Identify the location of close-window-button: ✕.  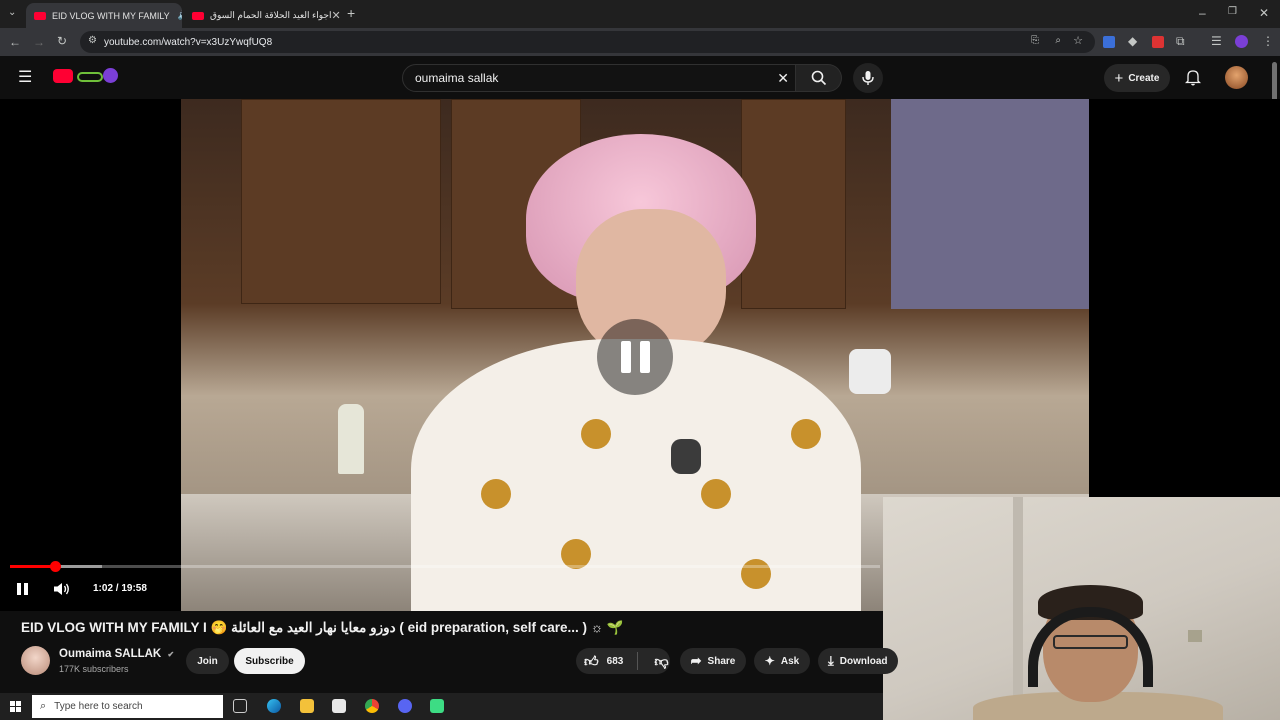
(1264, 13).